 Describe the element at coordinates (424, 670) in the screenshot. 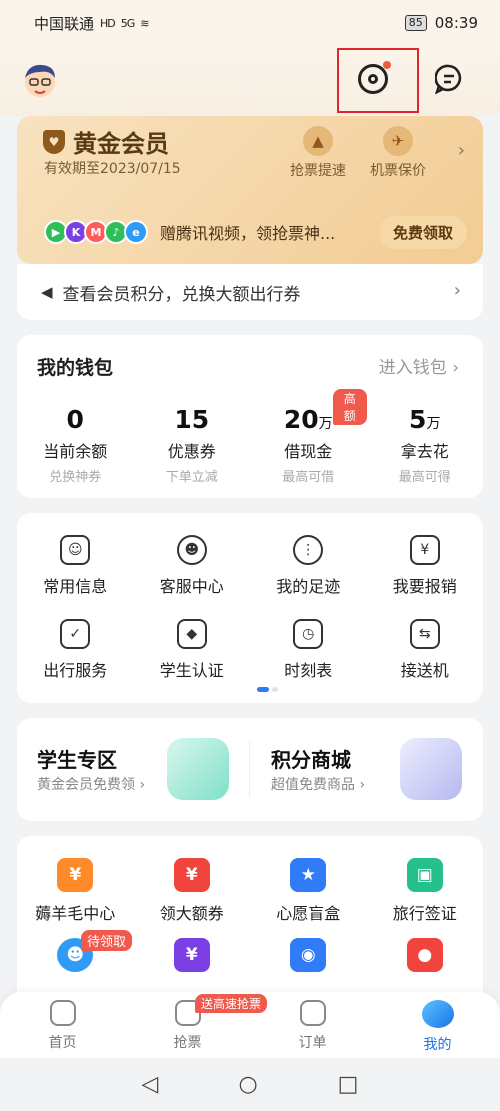

I see `service-label: 接送机` at that location.